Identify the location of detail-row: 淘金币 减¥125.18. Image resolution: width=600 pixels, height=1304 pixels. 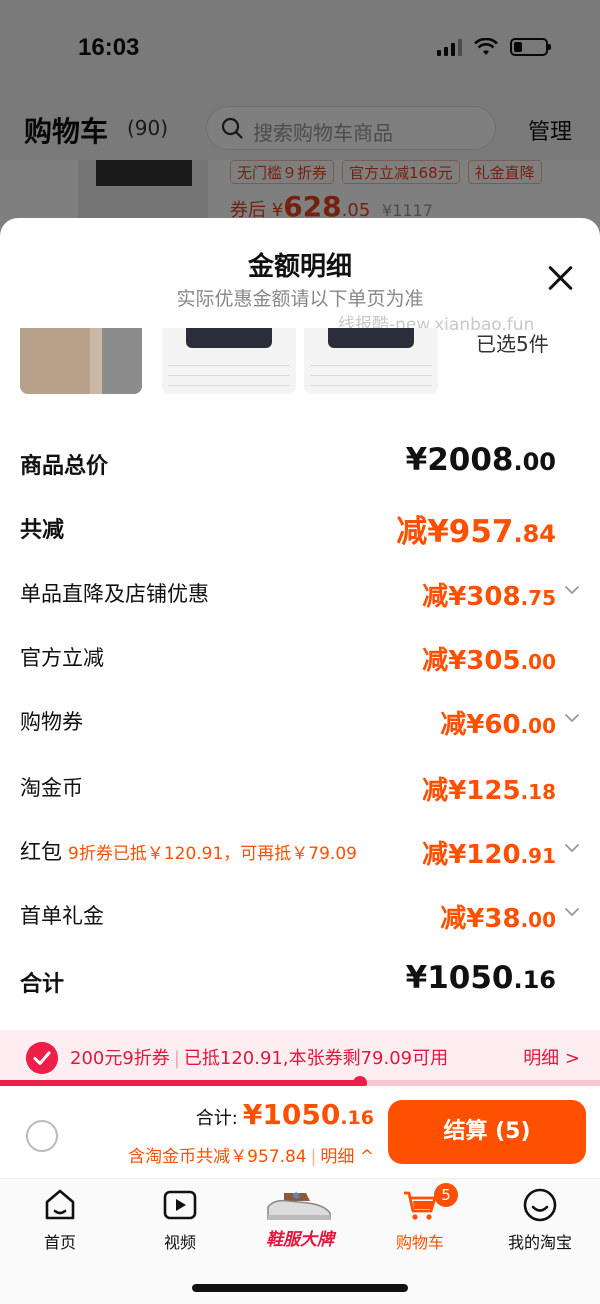
(300, 789).